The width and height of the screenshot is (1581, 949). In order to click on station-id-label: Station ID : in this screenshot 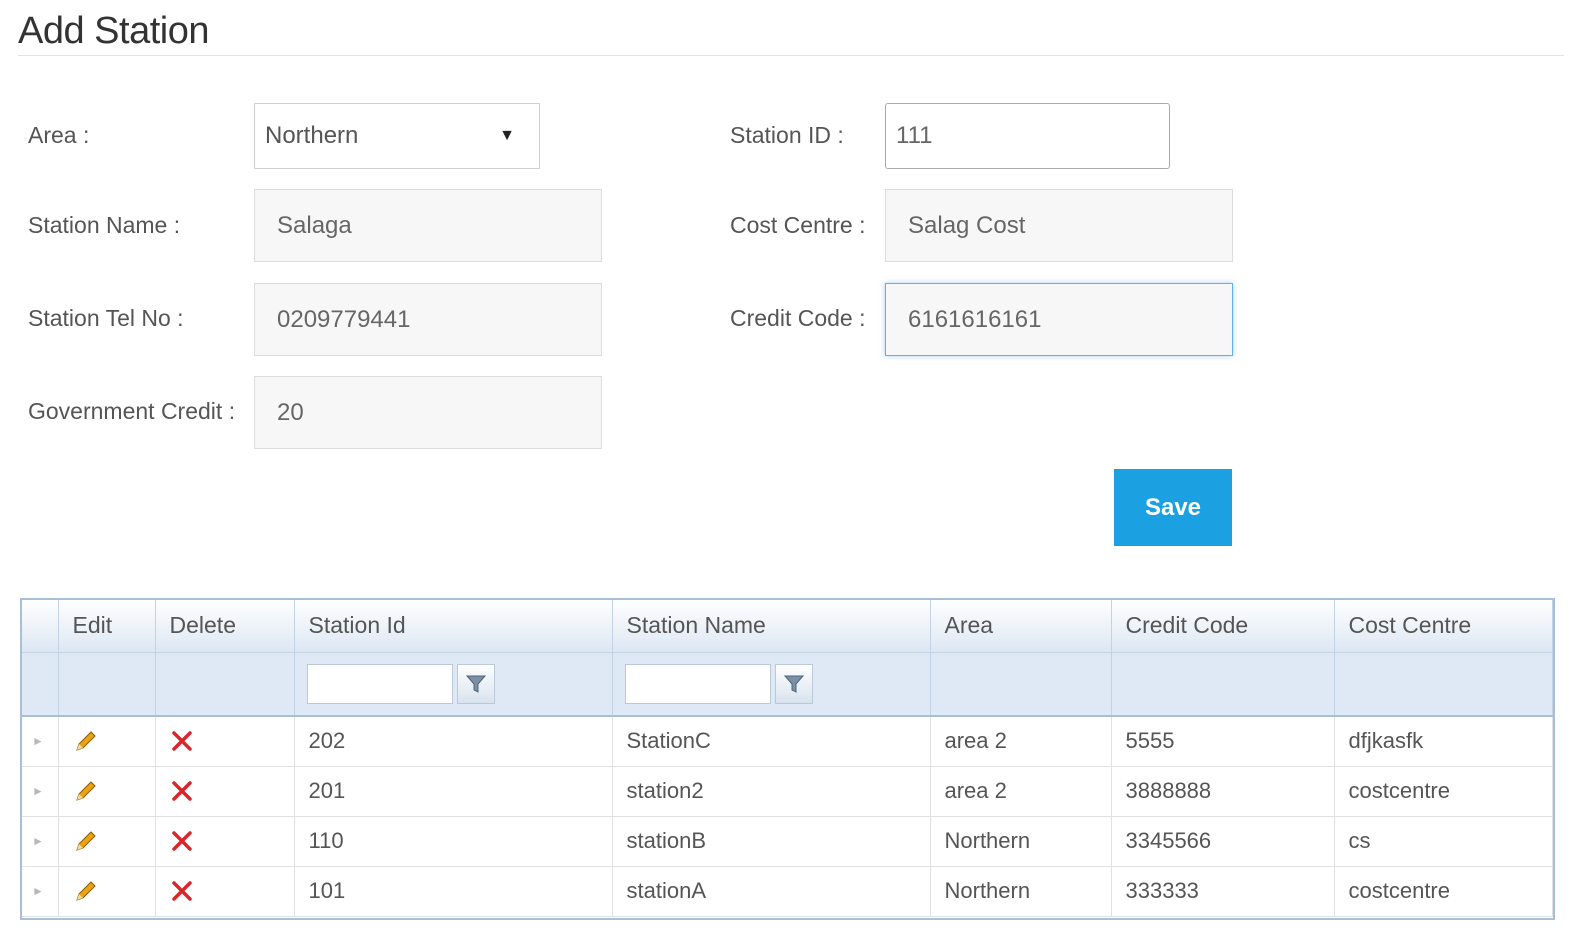, I will do `click(787, 135)`.